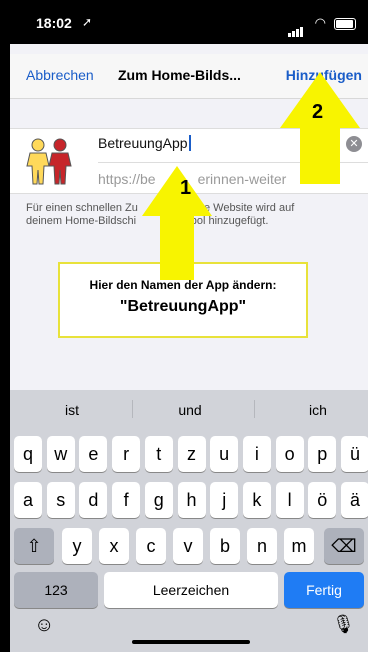 The width and height of the screenshot is (368, 652). What do you see at coordinates (151, 546) in the screenshot?
I see `key-c: c` at bounding box center [151, 546].